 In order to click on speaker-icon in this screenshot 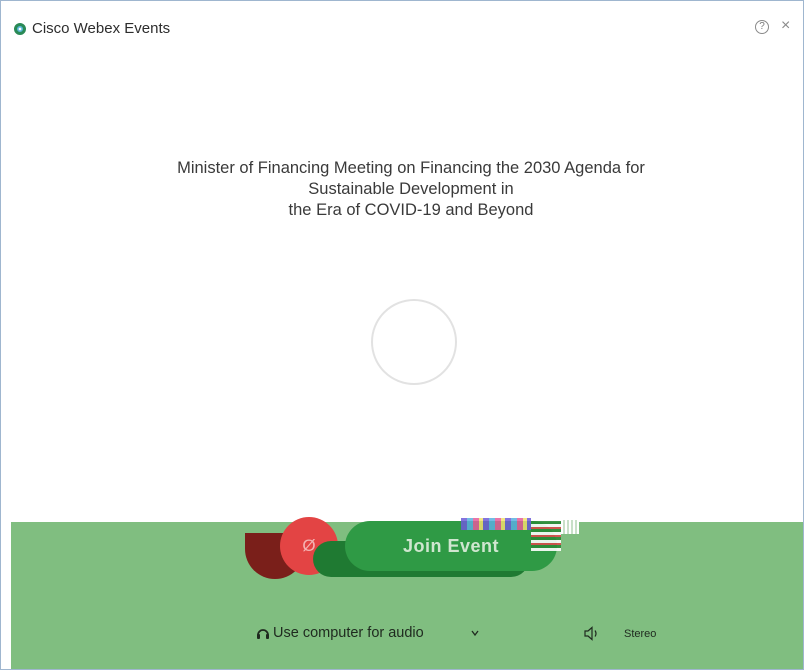, I will do `click(593, 633)`.